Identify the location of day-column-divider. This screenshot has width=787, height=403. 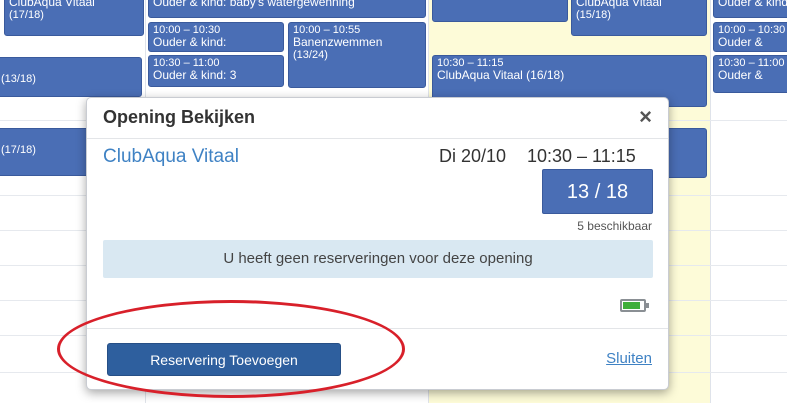
(710, 201).